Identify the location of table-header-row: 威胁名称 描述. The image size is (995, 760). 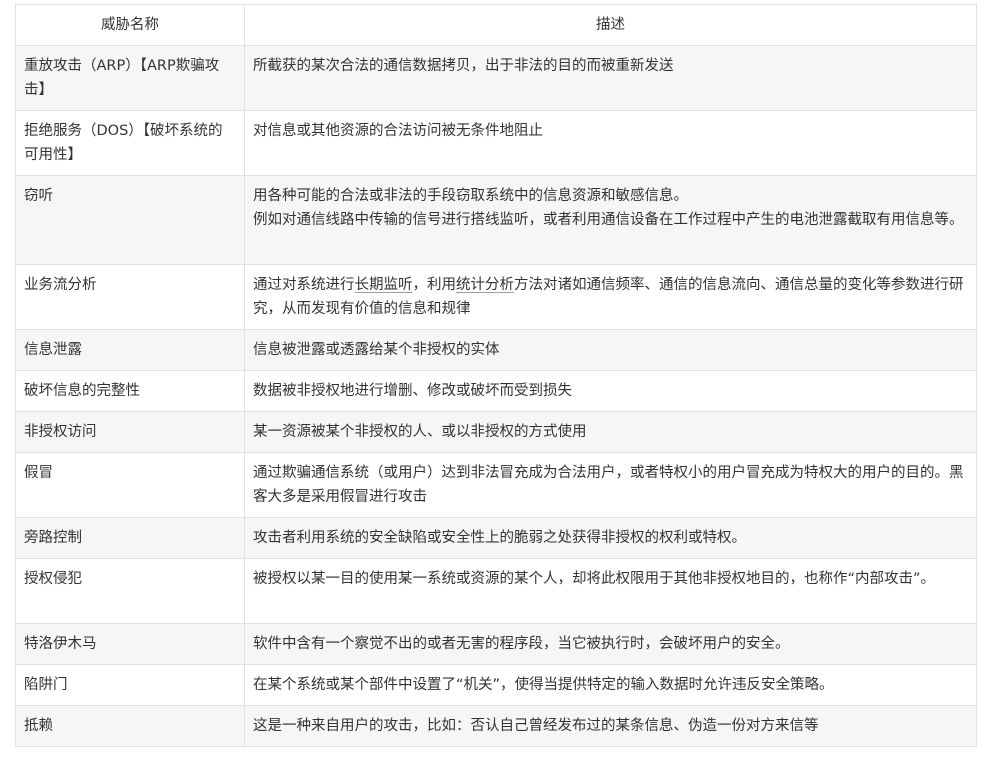
(496, 25).